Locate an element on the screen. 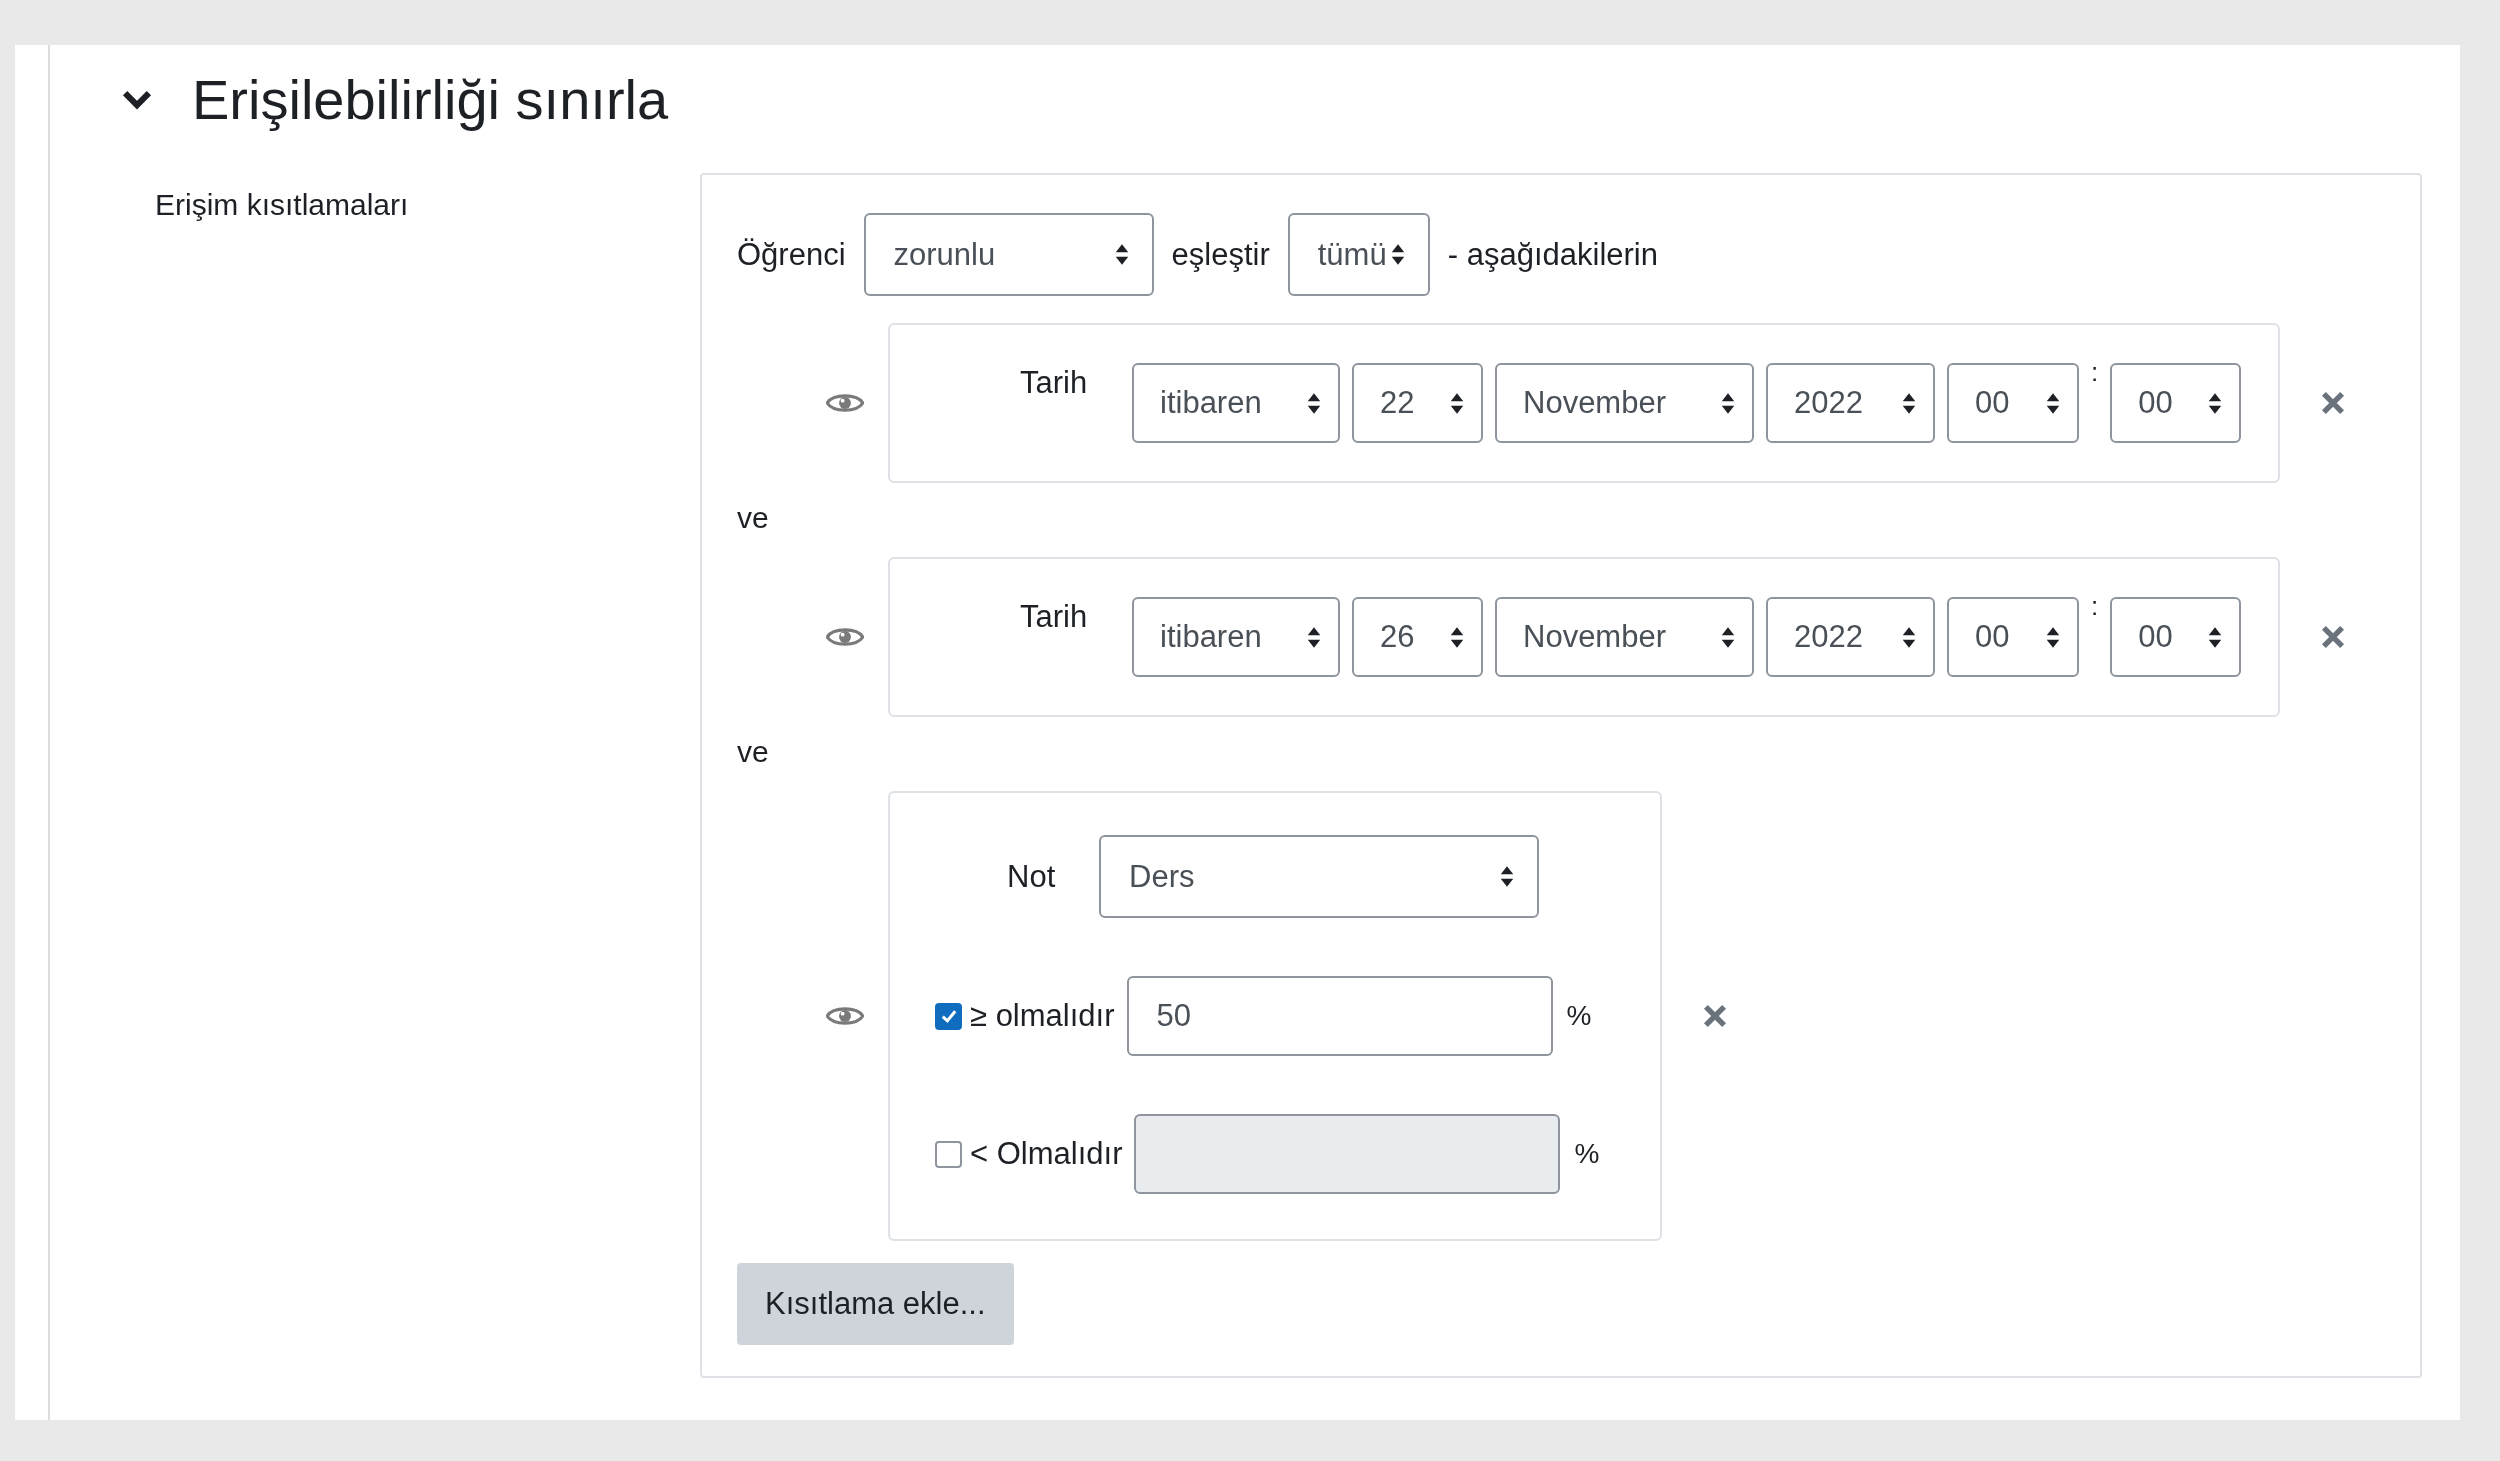  condition-label: Not is located at coordinates (1031, 876).